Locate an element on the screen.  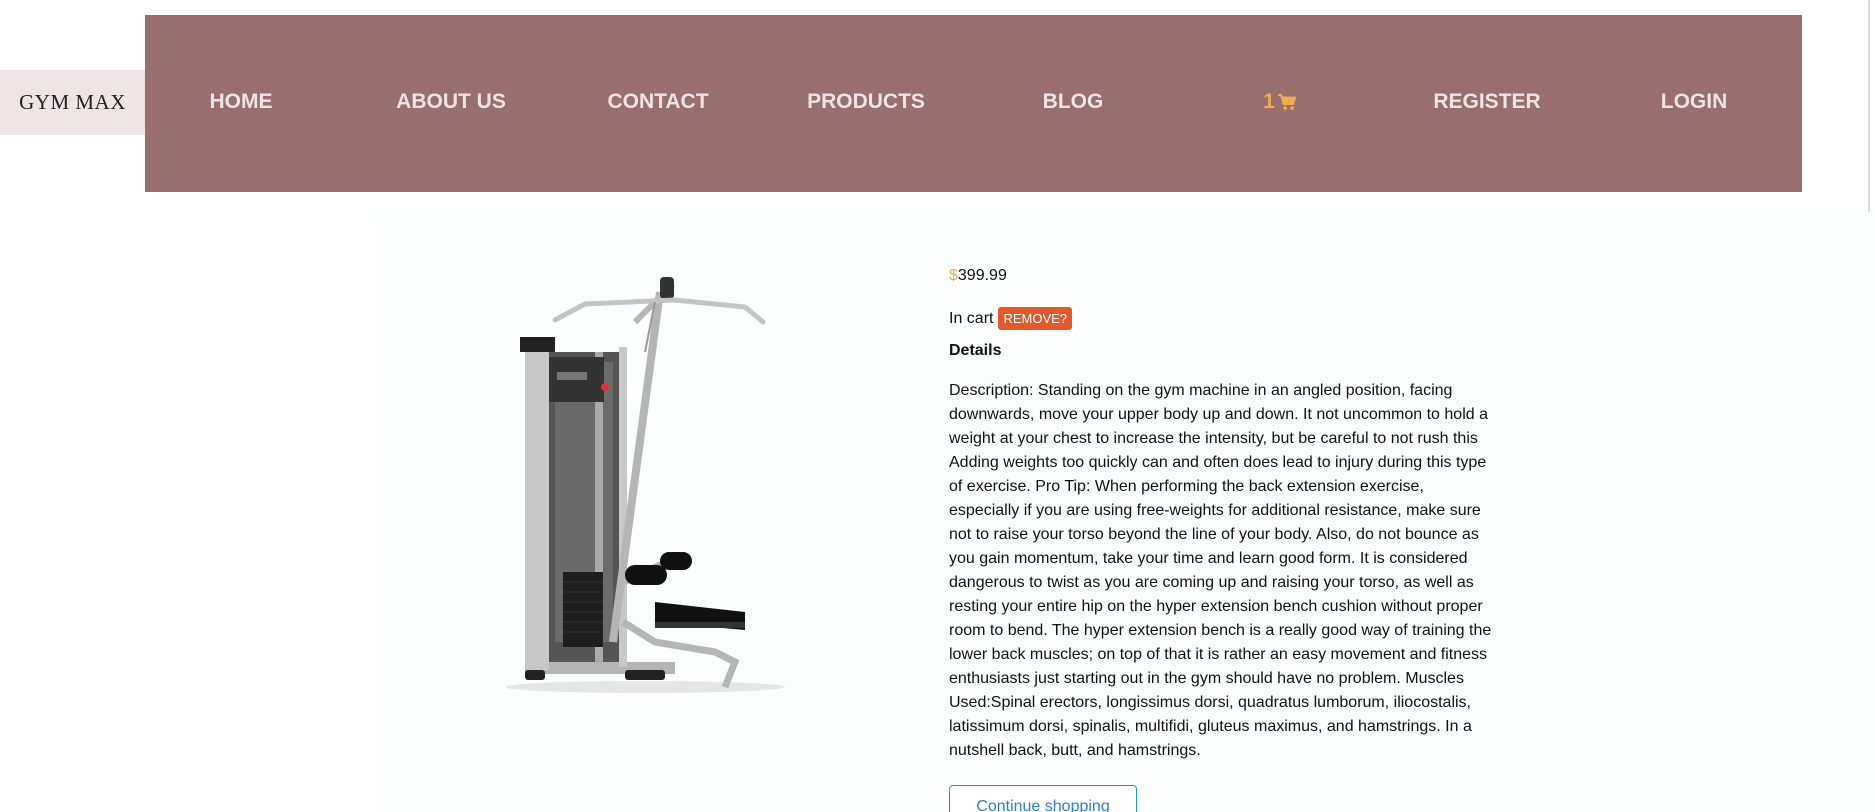
nav-home: HOME is located at coordinates (241, 102).